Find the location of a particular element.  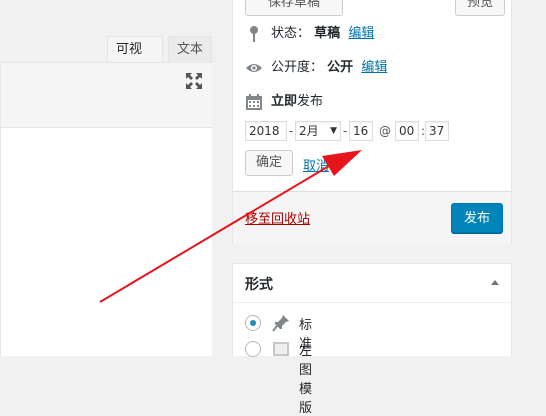

radio-left-image is located at coordinates (253, 349).